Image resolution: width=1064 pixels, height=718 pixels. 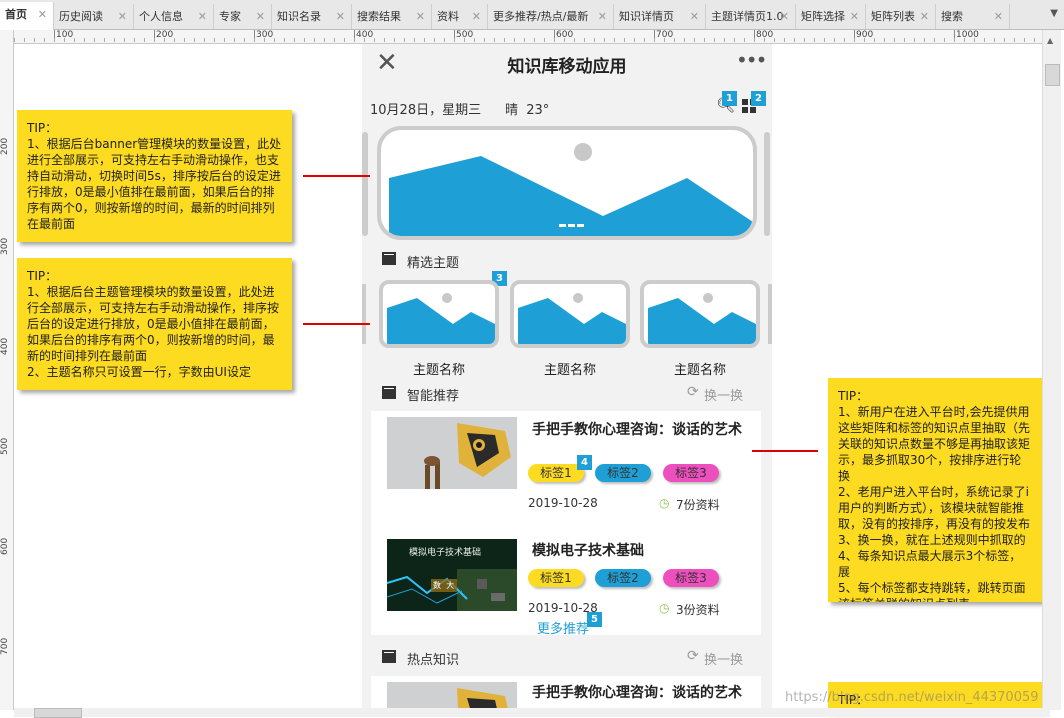 What do you see at coordinates (312, 16) in the screenshot?
I see `tab-5: 知识名录 ✕` at bounding box center [312, 16].